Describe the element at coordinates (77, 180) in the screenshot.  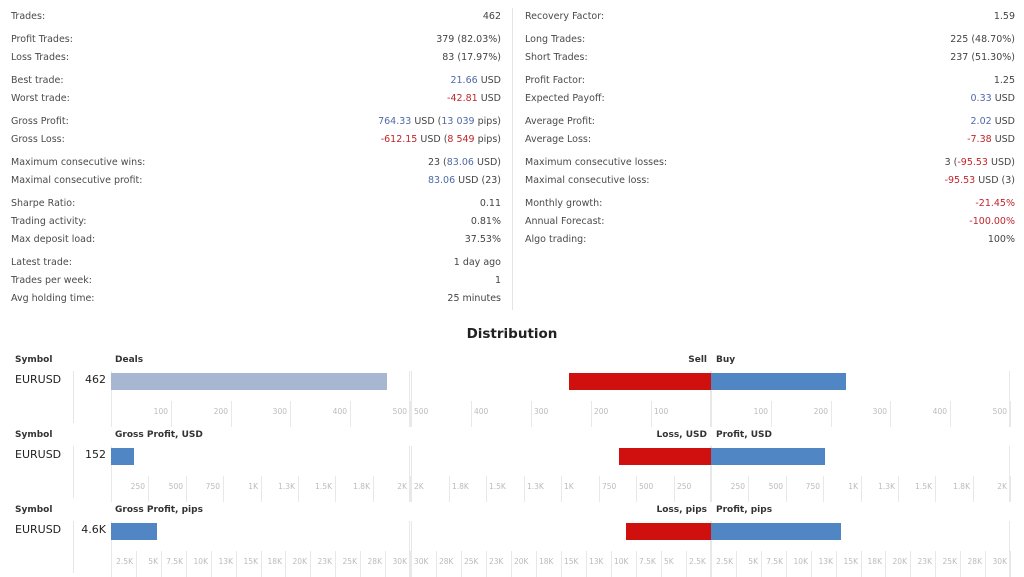
I see `stat-label: Maximal consecutive profit:` at that location.